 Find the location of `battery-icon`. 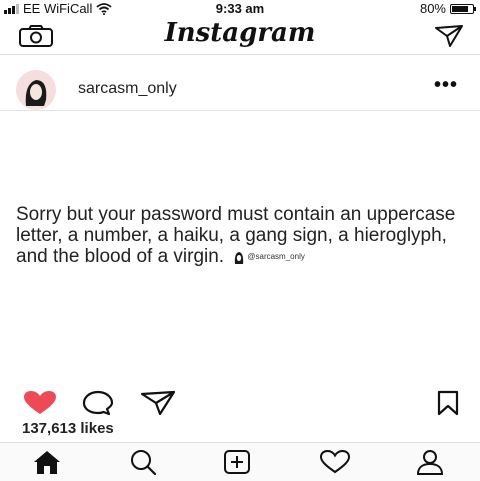

battery-icon is located at coordinates (463, 8).